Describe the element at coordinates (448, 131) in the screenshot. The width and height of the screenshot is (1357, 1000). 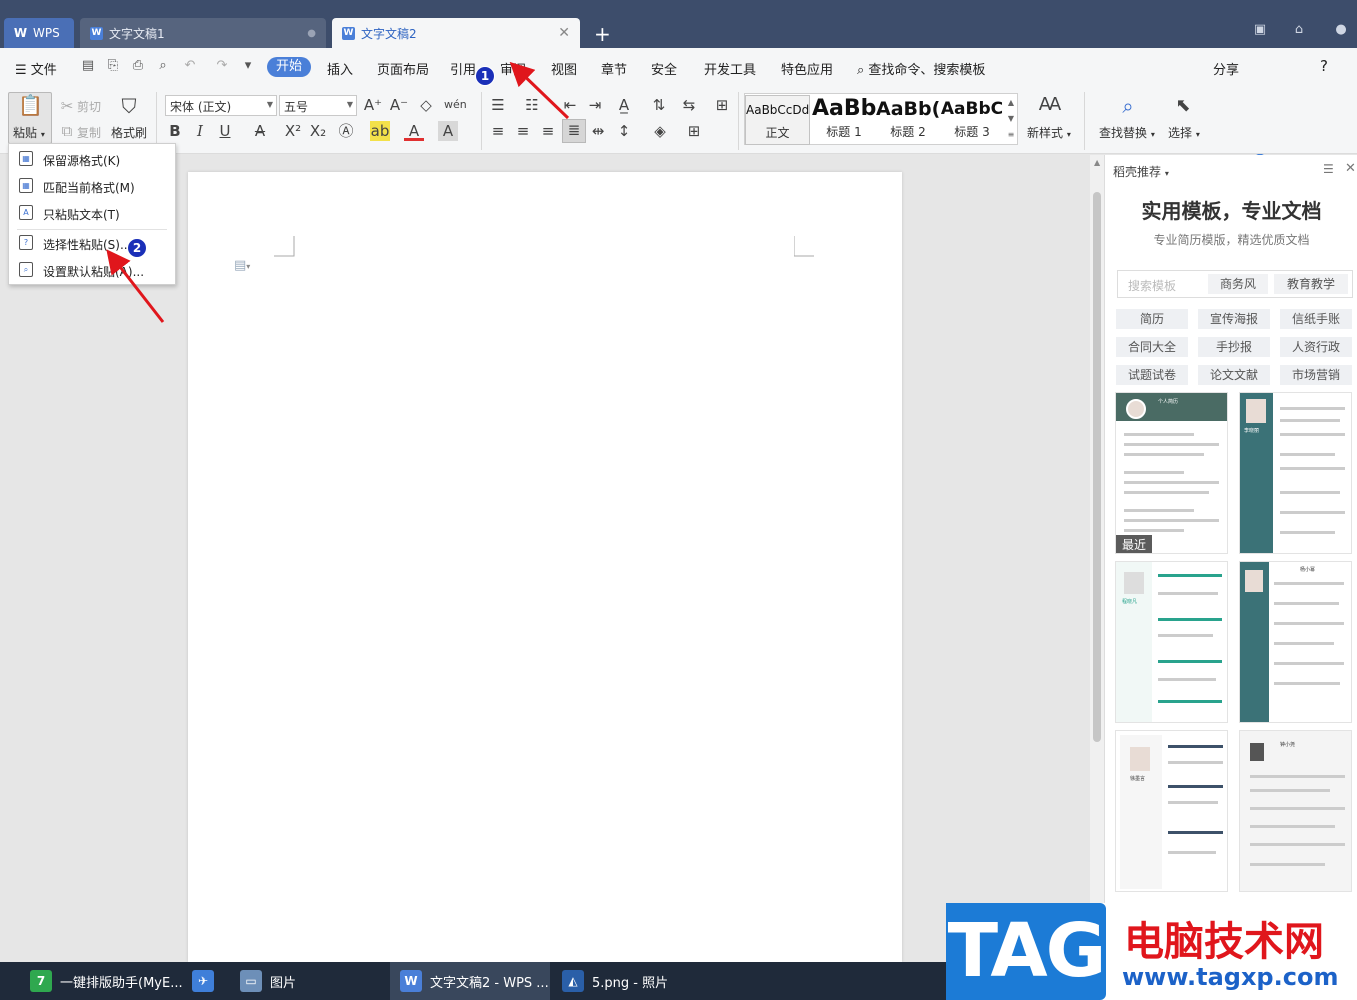
I see `char-shading-icon: A` at that location.